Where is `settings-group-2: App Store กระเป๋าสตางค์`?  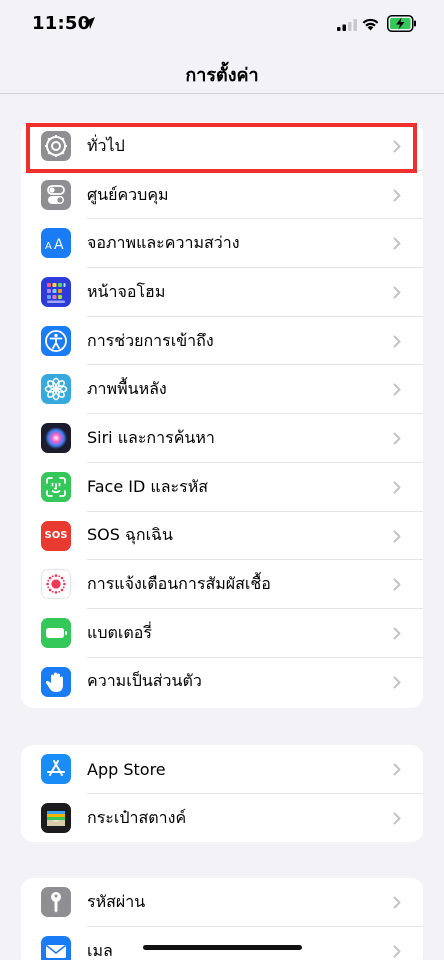
settings-group-2: App Store กระเป๋าสตางค์ is located at coordinates (222, 793).